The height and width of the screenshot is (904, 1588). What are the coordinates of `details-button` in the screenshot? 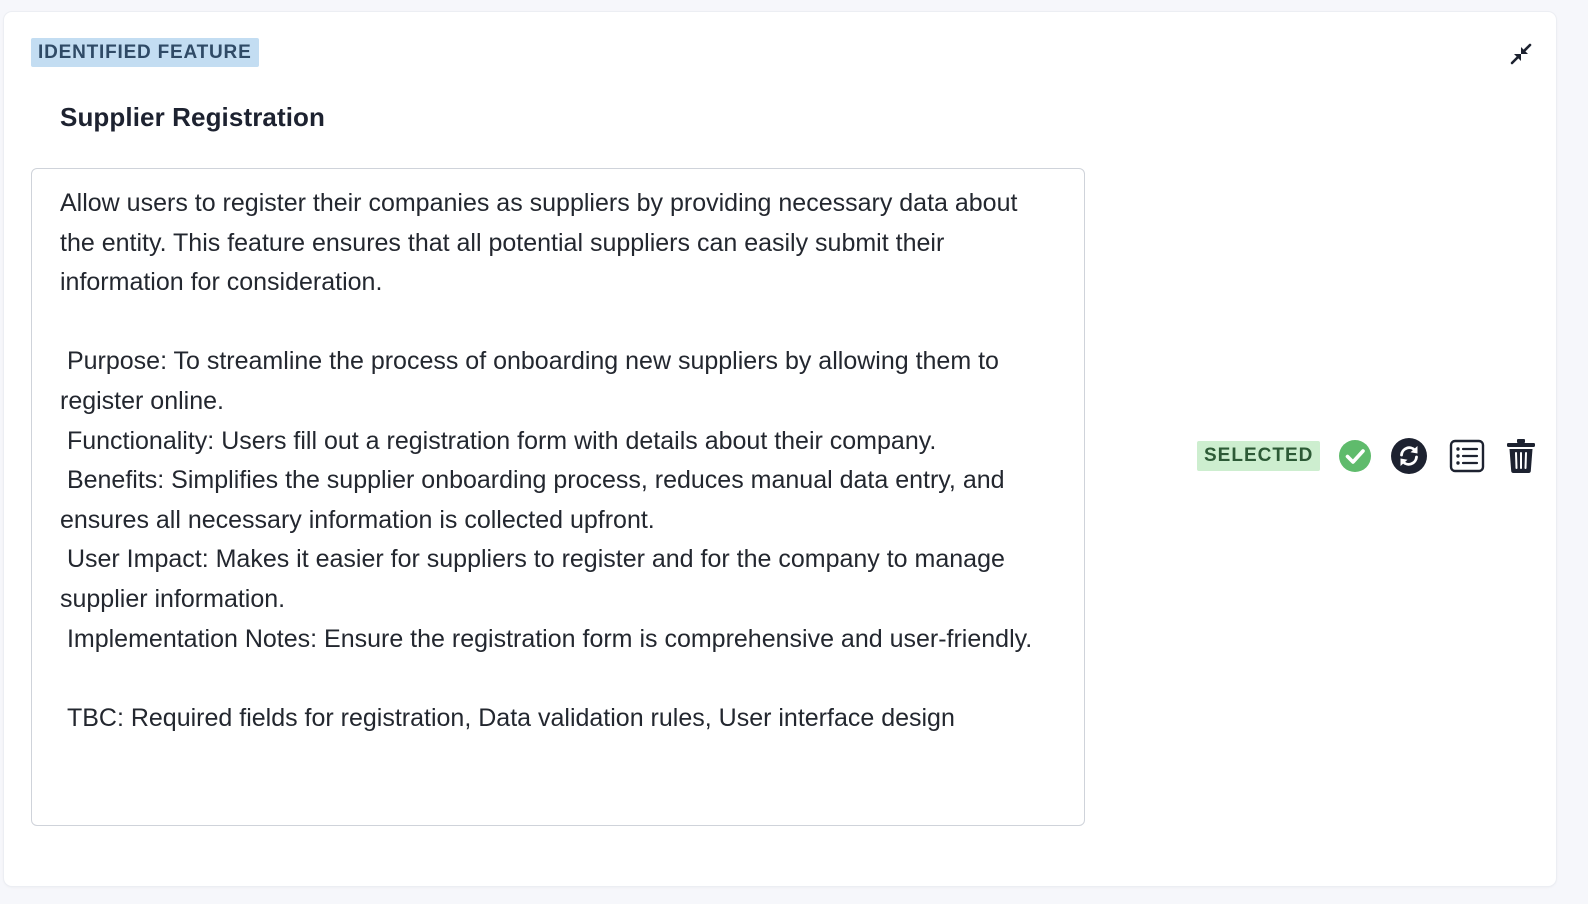 It's located at (1467, 456).